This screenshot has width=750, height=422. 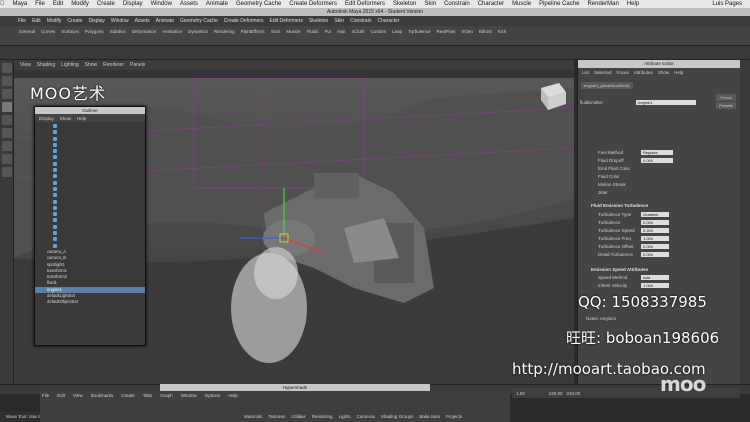 What do you see at coordinates (318, 21) in the screenshot?
I see `maya-menu-item: Skeleton` at bounding box center [318, 21].